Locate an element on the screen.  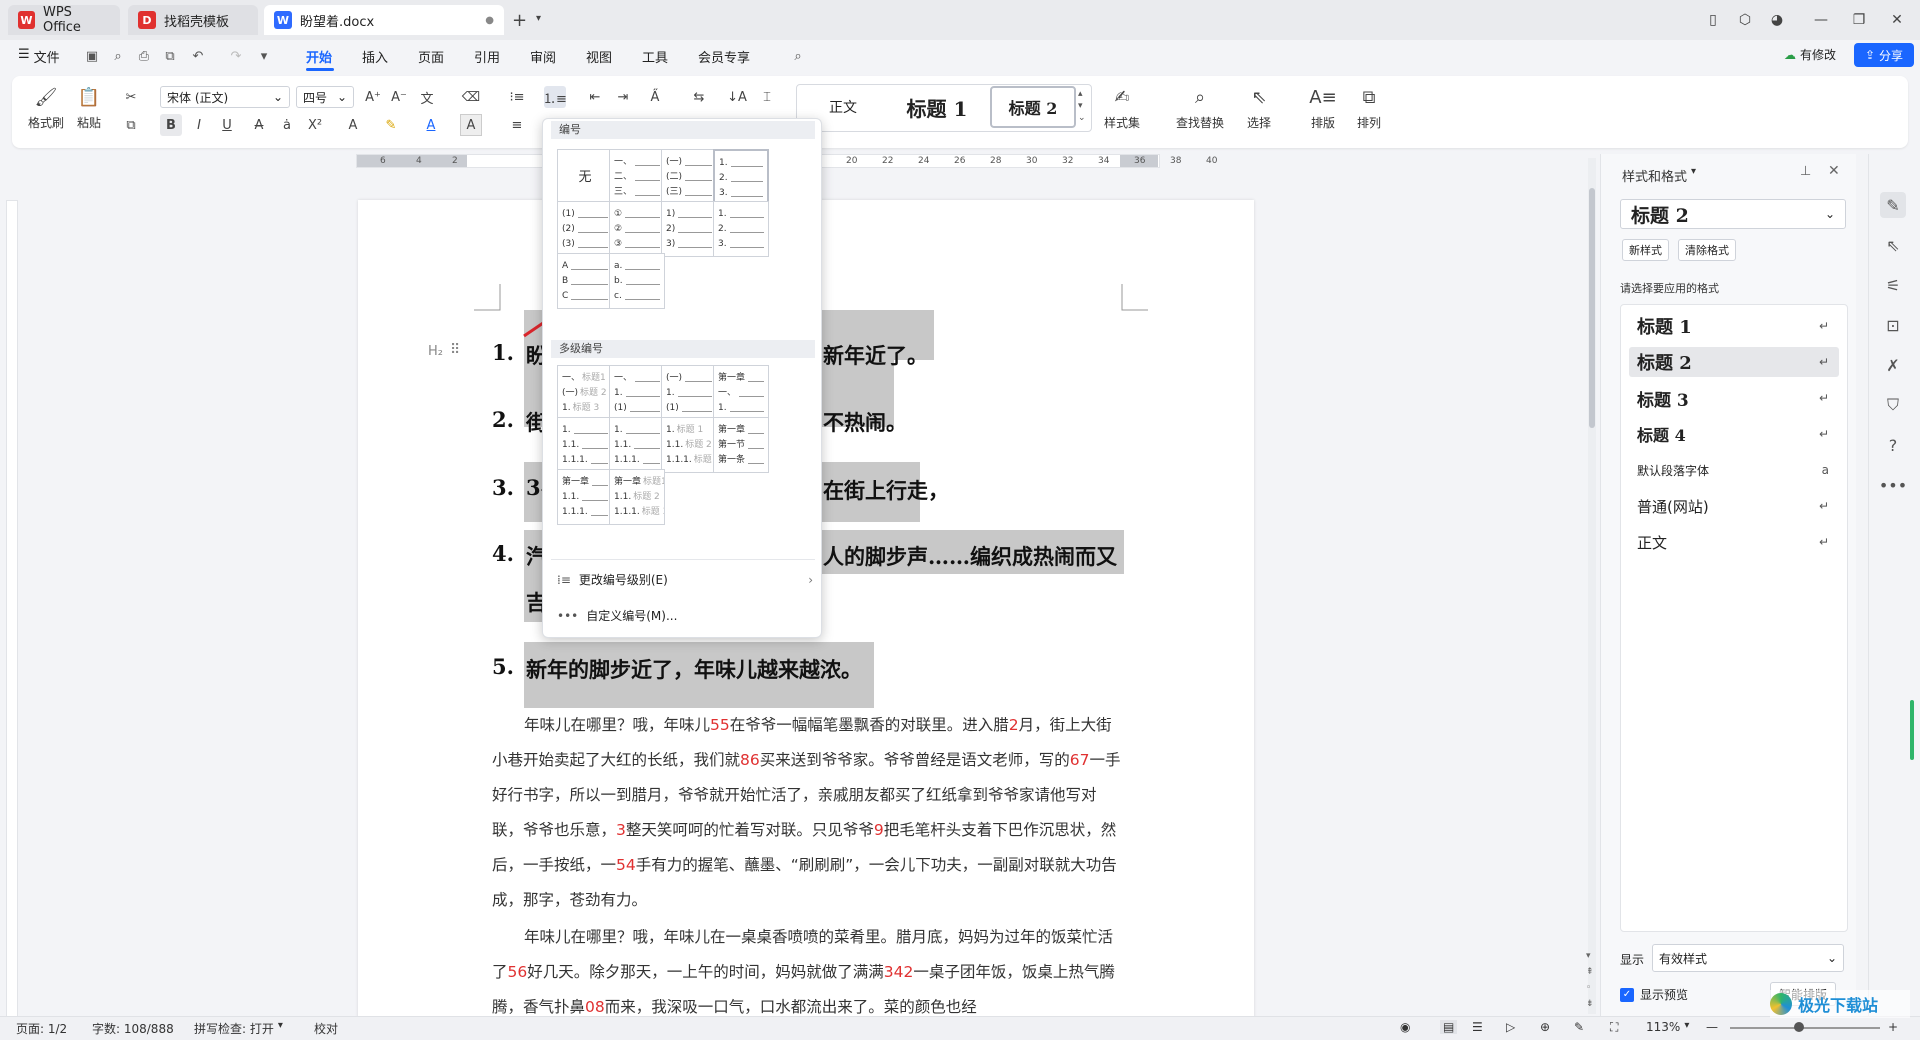
zoom-slider-thumb is located at coordinates (1799, 1027).